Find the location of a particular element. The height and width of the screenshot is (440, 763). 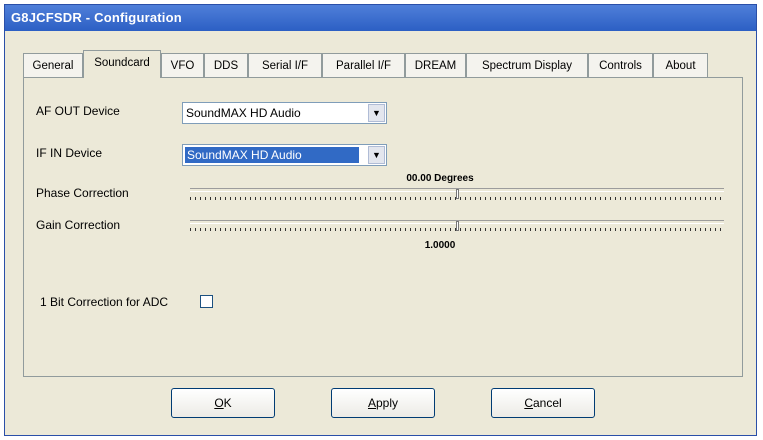

af-out-device-value: SoundMAX HD Audio is located at coordinates (243, 113).